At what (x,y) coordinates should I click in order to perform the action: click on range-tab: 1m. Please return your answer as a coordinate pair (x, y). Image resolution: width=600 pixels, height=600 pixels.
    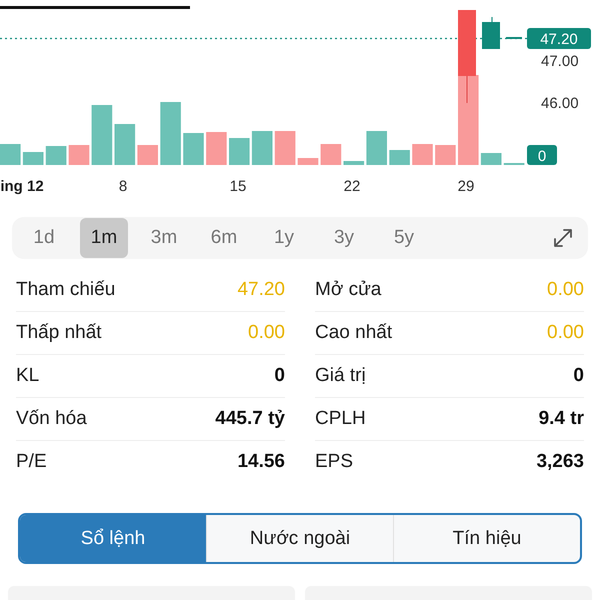
    Looking at the image, I should click on (104, 238).